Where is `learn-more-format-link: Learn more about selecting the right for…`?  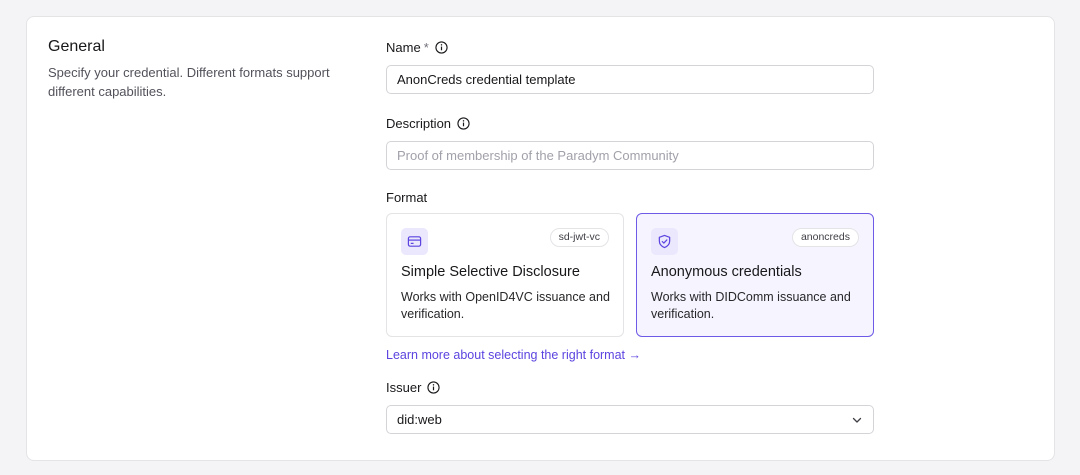 learn-more-format-link: Learn more about selecting the right for… is located at coordinates (513, 355).